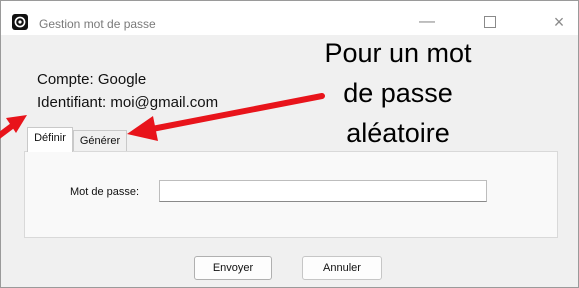 The width and height of the screenshot is (579, 288). What do you see at coordinates (97, 24) in the screenshot?
I see `window-title: Gestion mot de passe` at bounding box center [97, 24].